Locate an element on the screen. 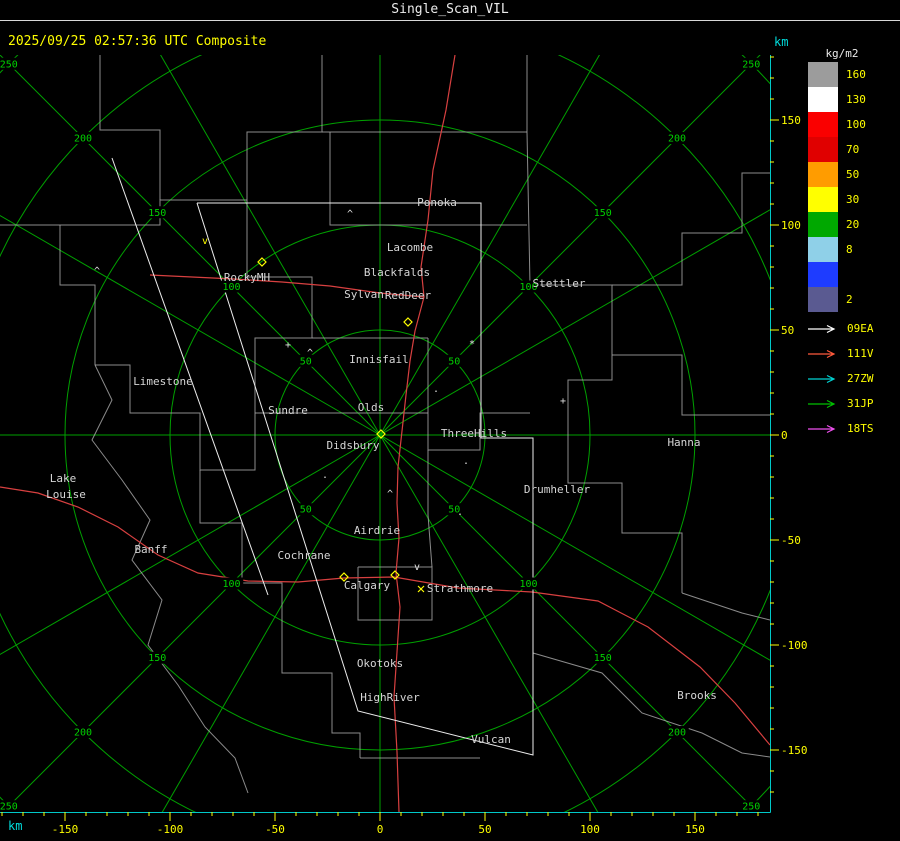 This screenshot has width=900, height=841. point-marker: ^ is located at coordinates (310, 353).